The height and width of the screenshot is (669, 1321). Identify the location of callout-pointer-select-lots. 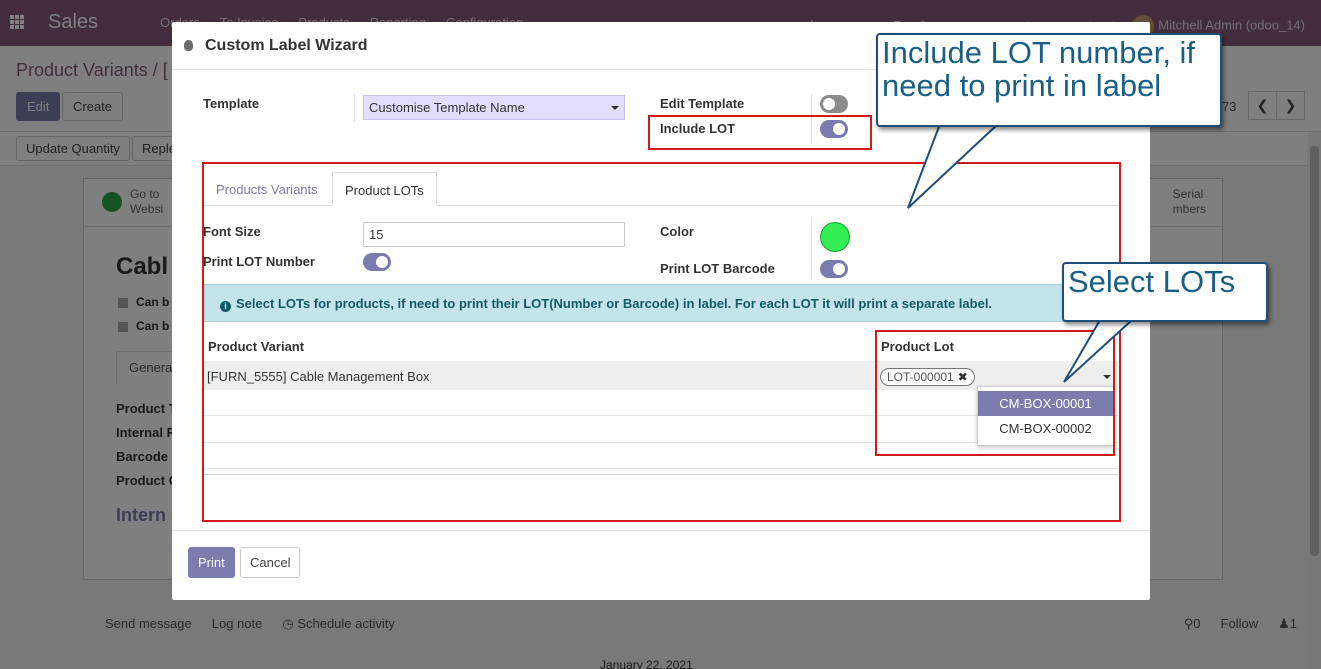
(1099, 351).